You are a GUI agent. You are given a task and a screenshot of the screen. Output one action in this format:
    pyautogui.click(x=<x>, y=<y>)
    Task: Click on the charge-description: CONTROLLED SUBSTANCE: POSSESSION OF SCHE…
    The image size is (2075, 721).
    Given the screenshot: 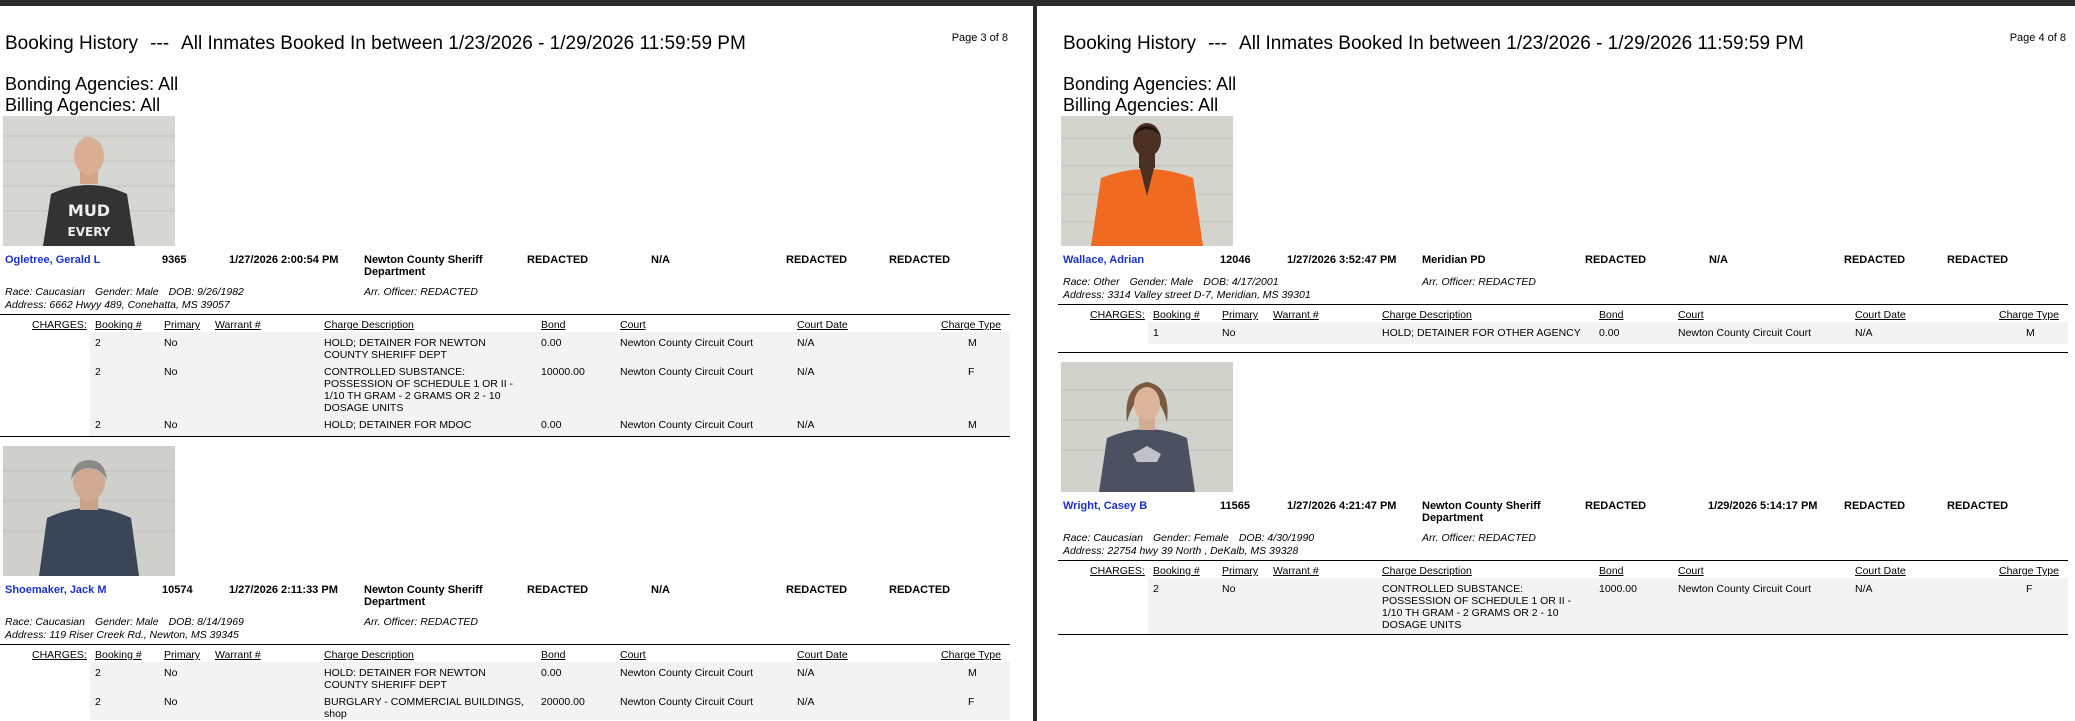 What is the action you would take?
    pyautogui.click(x=419, y=390)
    